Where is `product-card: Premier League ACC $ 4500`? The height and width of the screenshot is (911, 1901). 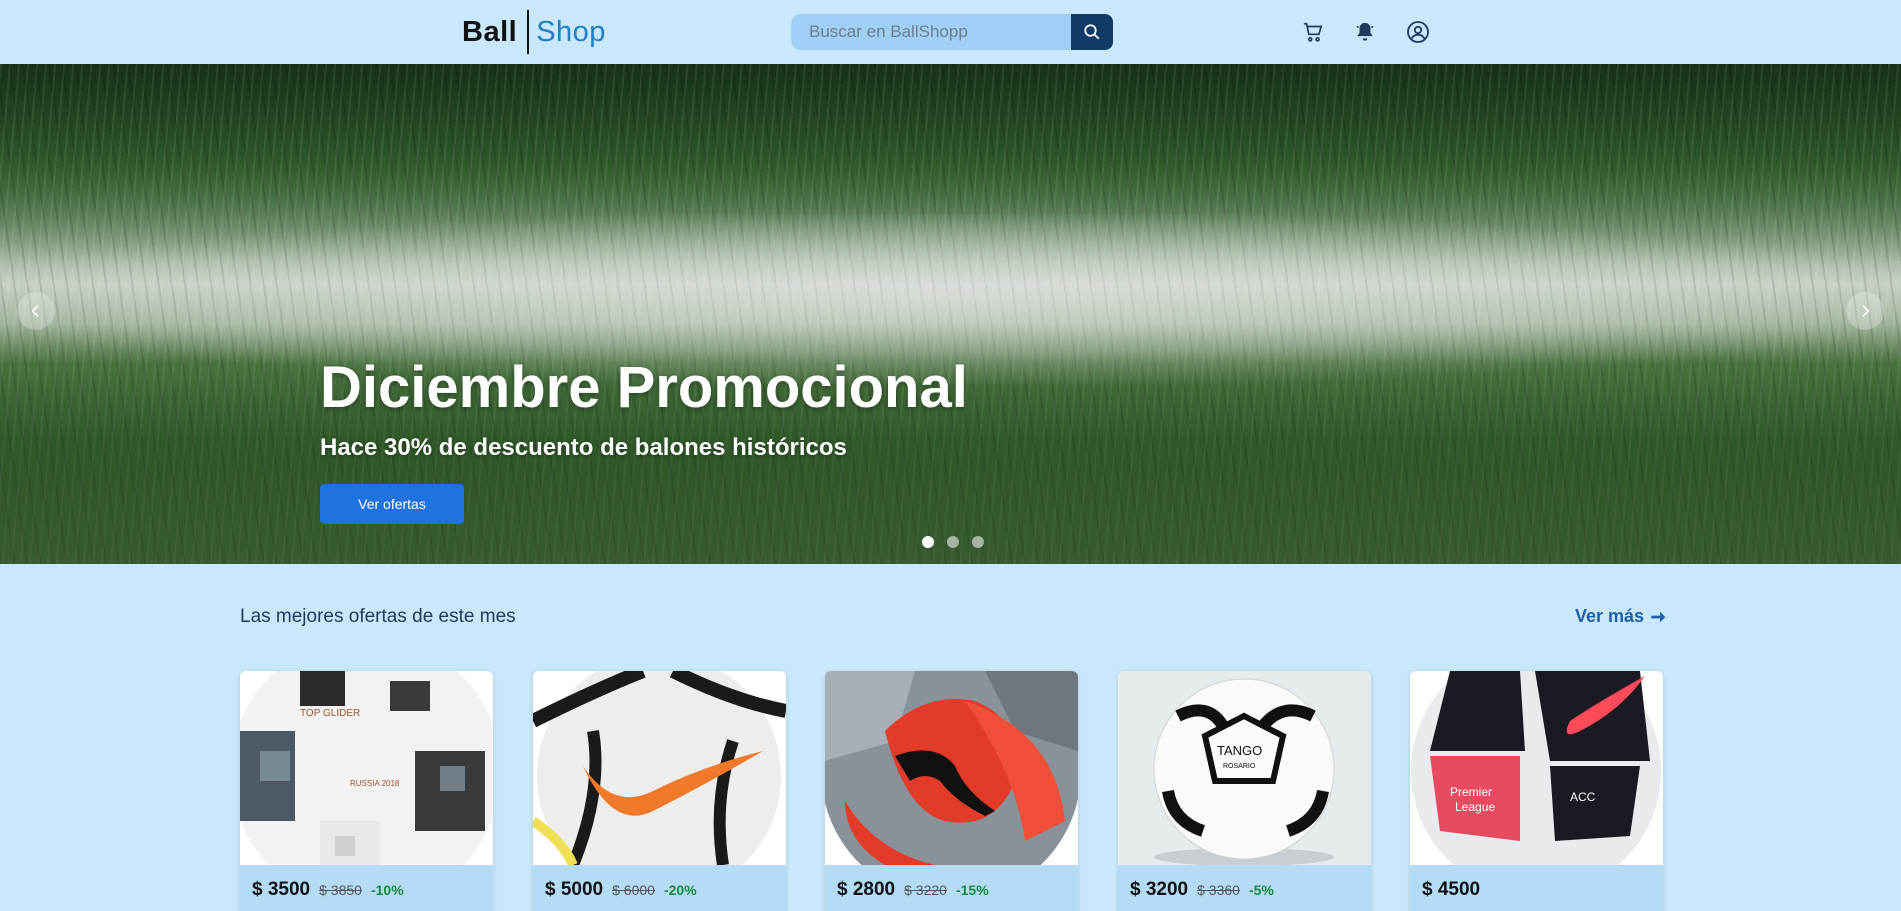 product-card: Premier League ACC $ 4500 is located at coordinates (1536, 791).